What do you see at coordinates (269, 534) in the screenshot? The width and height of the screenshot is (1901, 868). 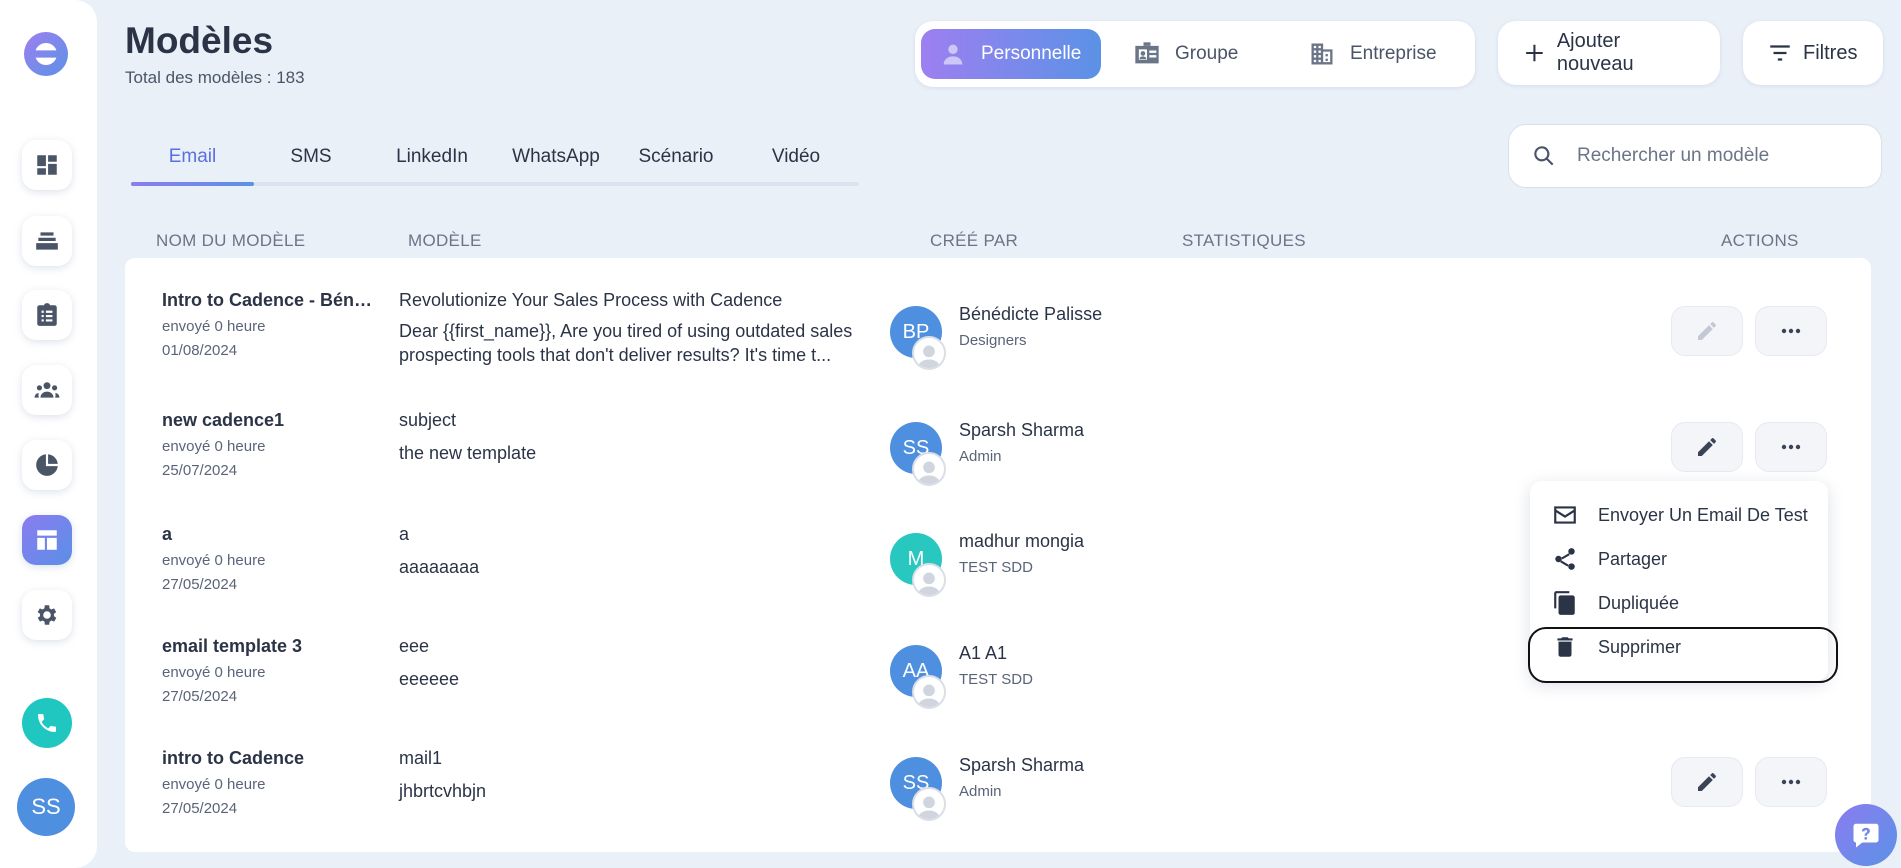 I see `template-name: a` at bounding box center [269, 534].